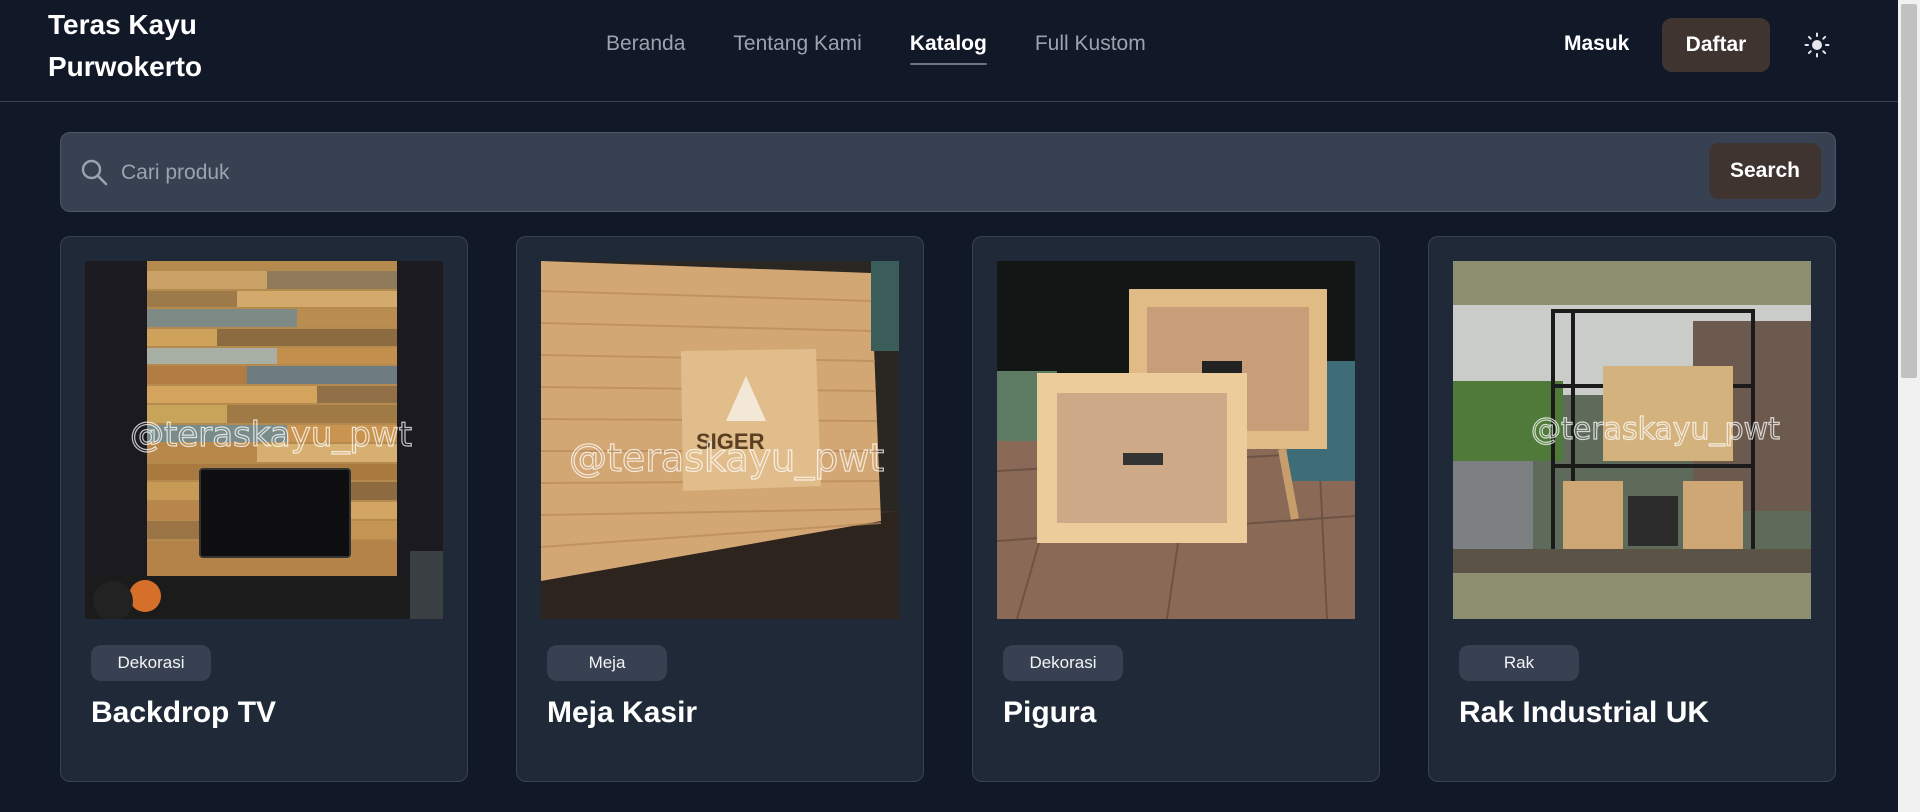 This screenshot has height=812, width=1920. I want to click on product-title: Meja Kasir, so click(622, 712).